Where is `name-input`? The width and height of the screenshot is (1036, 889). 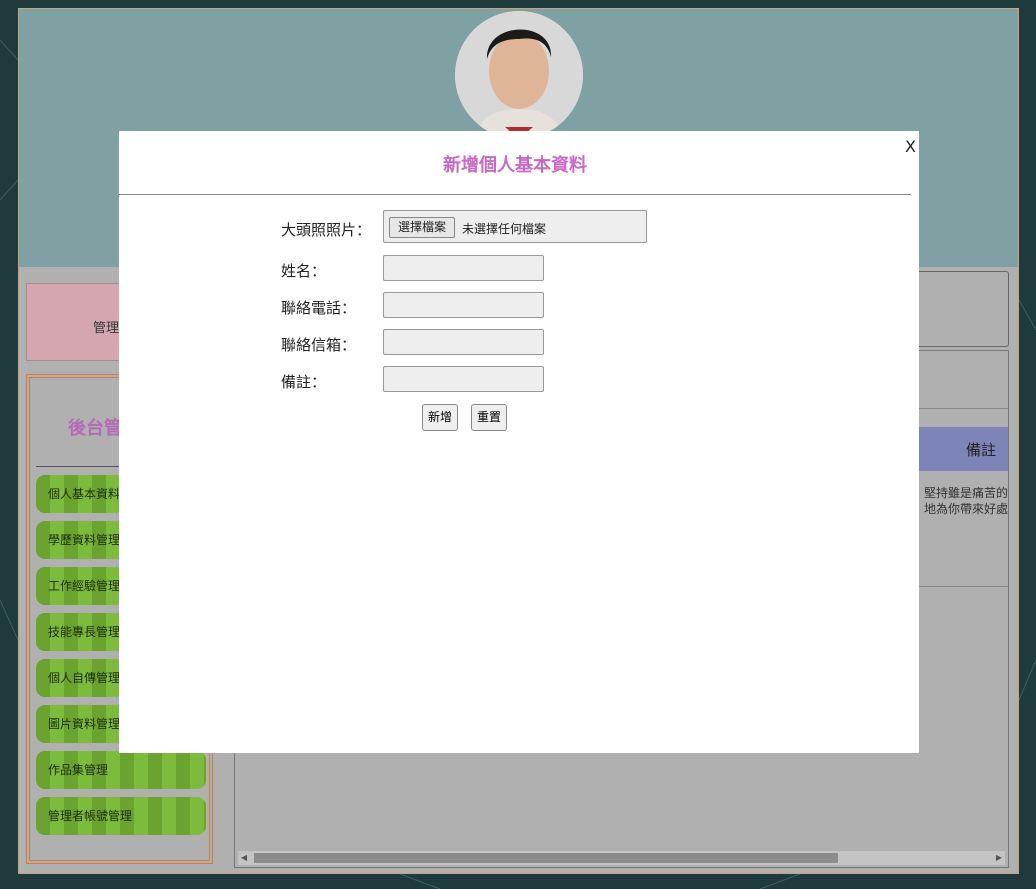
name-input is located at coordinates (463, 268).